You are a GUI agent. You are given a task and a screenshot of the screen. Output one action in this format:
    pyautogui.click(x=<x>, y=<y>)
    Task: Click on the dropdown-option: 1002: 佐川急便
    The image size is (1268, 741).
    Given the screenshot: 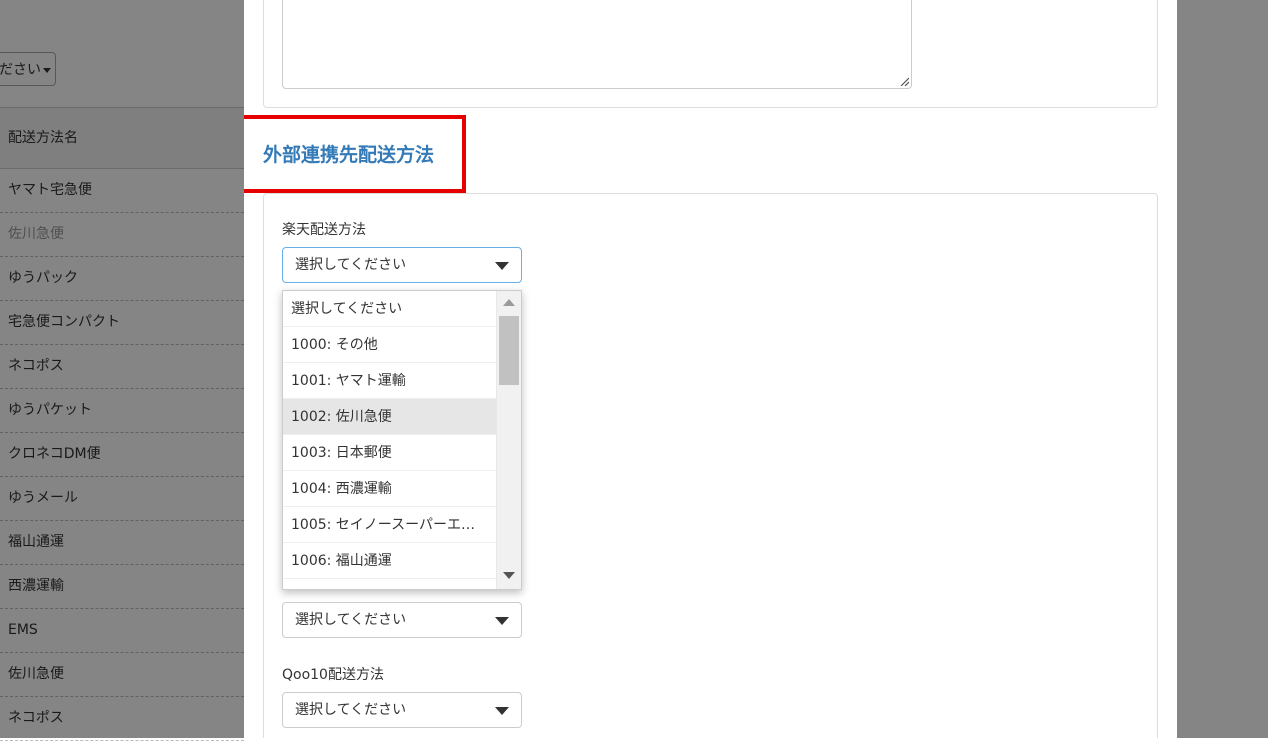 What is the action you would take?
    pyautogui.click(x=389, y=417)
    